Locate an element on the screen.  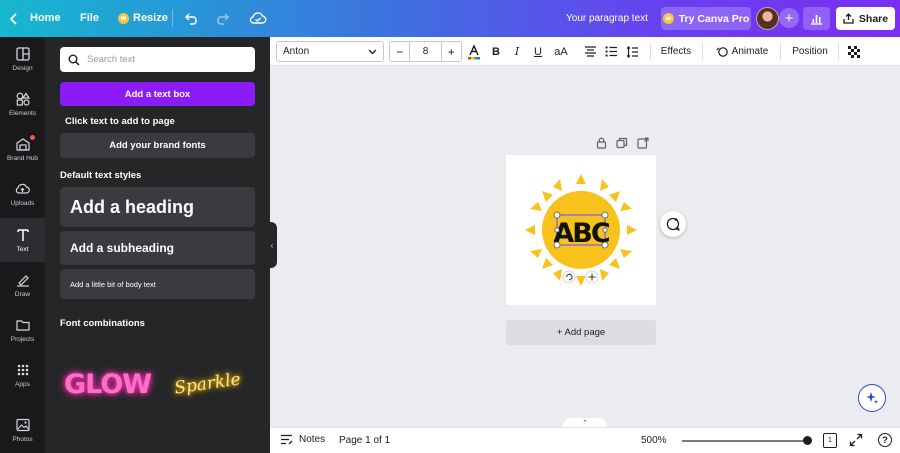
undo-icon is located at coordinates (192, 19).